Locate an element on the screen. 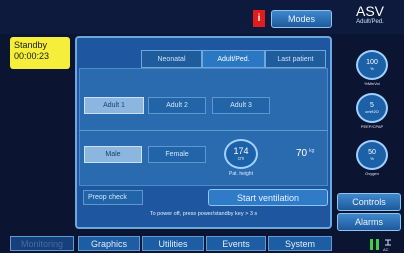 The width and height of the screenshot is (404, 253). info-icon: i is located at coordinates (259, 18).